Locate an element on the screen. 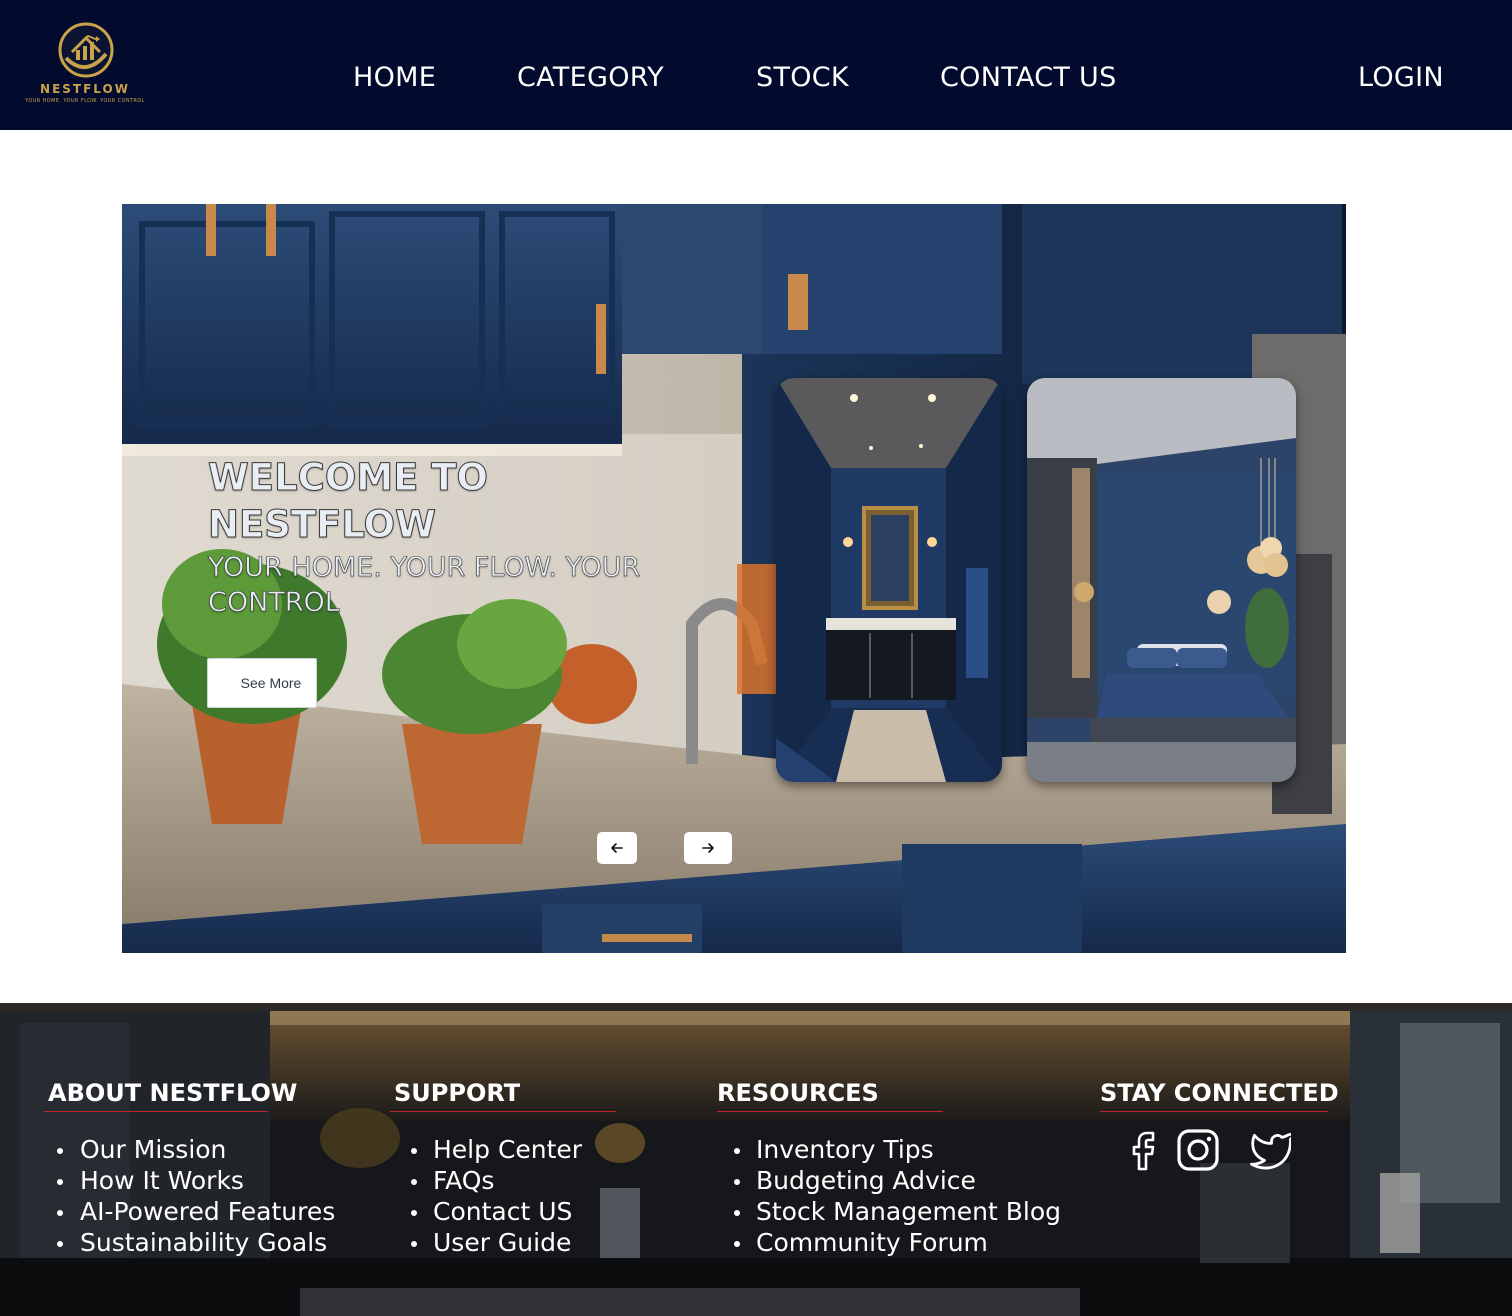 Image resolution: width=1512 pixels, height=1316 pixels. bathroom-image is located at coordinates (889, 580).